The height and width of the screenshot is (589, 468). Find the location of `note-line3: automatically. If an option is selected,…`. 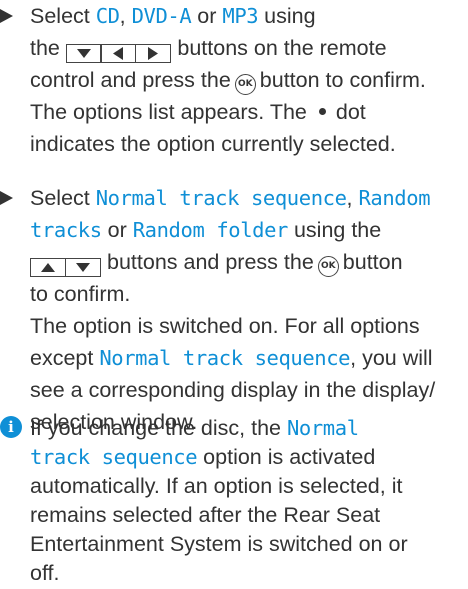

note-line3: automatically. If an option is selected,… is located at coordinates (216, 486).